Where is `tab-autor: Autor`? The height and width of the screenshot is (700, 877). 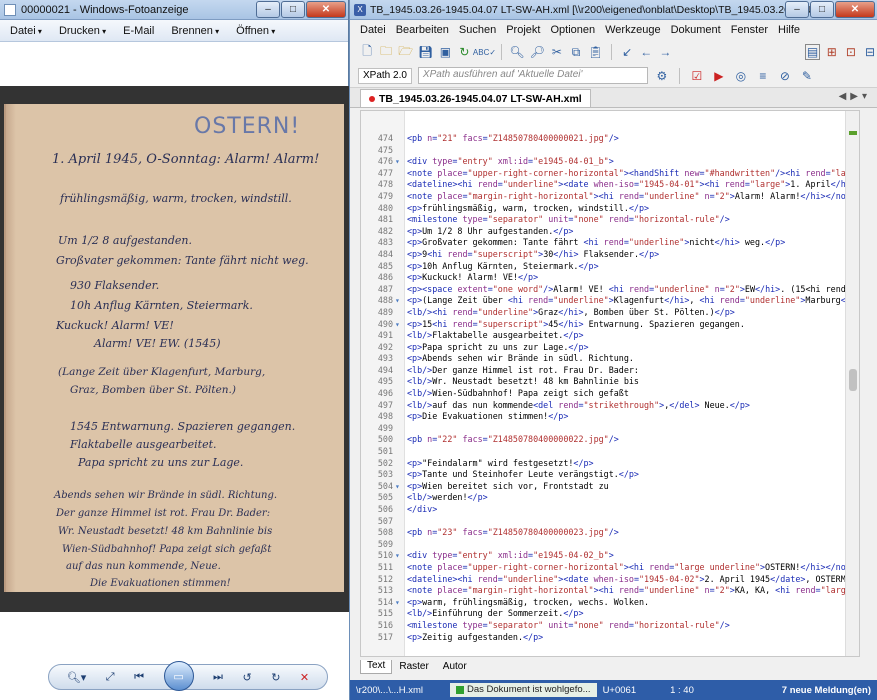
tab-autor: Autor is located at coordinates (455, 667).